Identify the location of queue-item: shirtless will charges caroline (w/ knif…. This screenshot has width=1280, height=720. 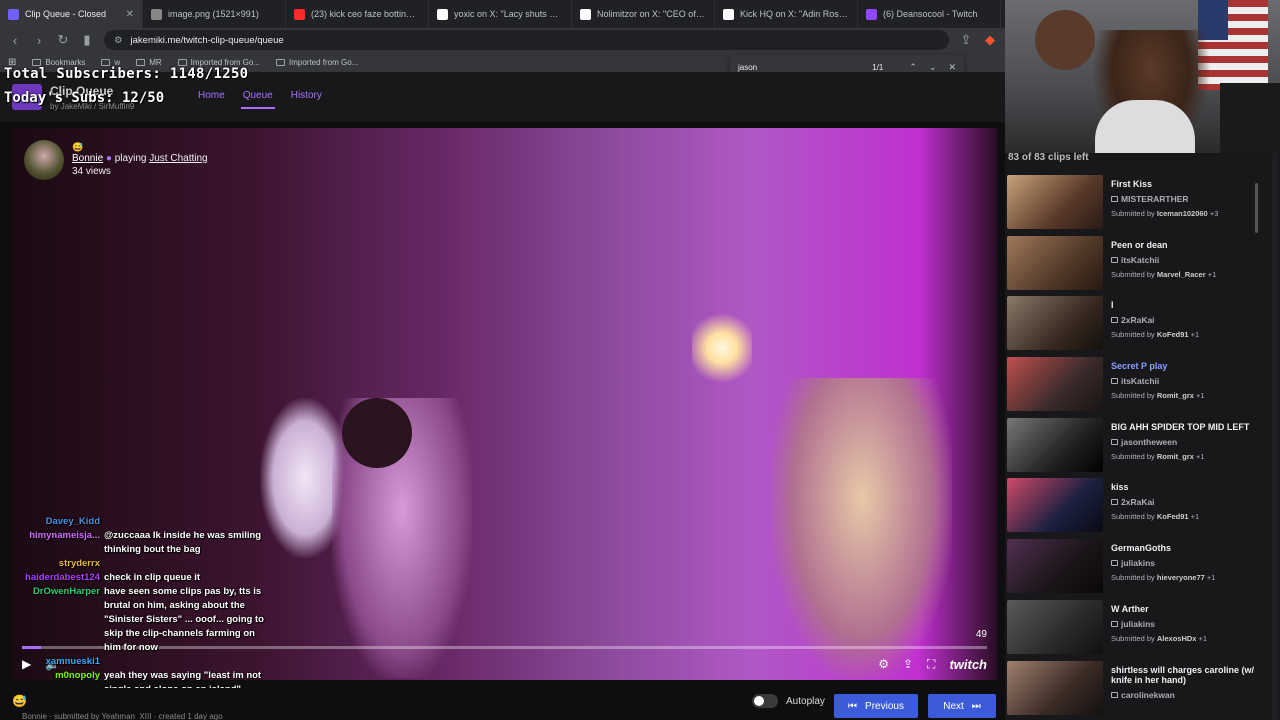
(1137, 690).